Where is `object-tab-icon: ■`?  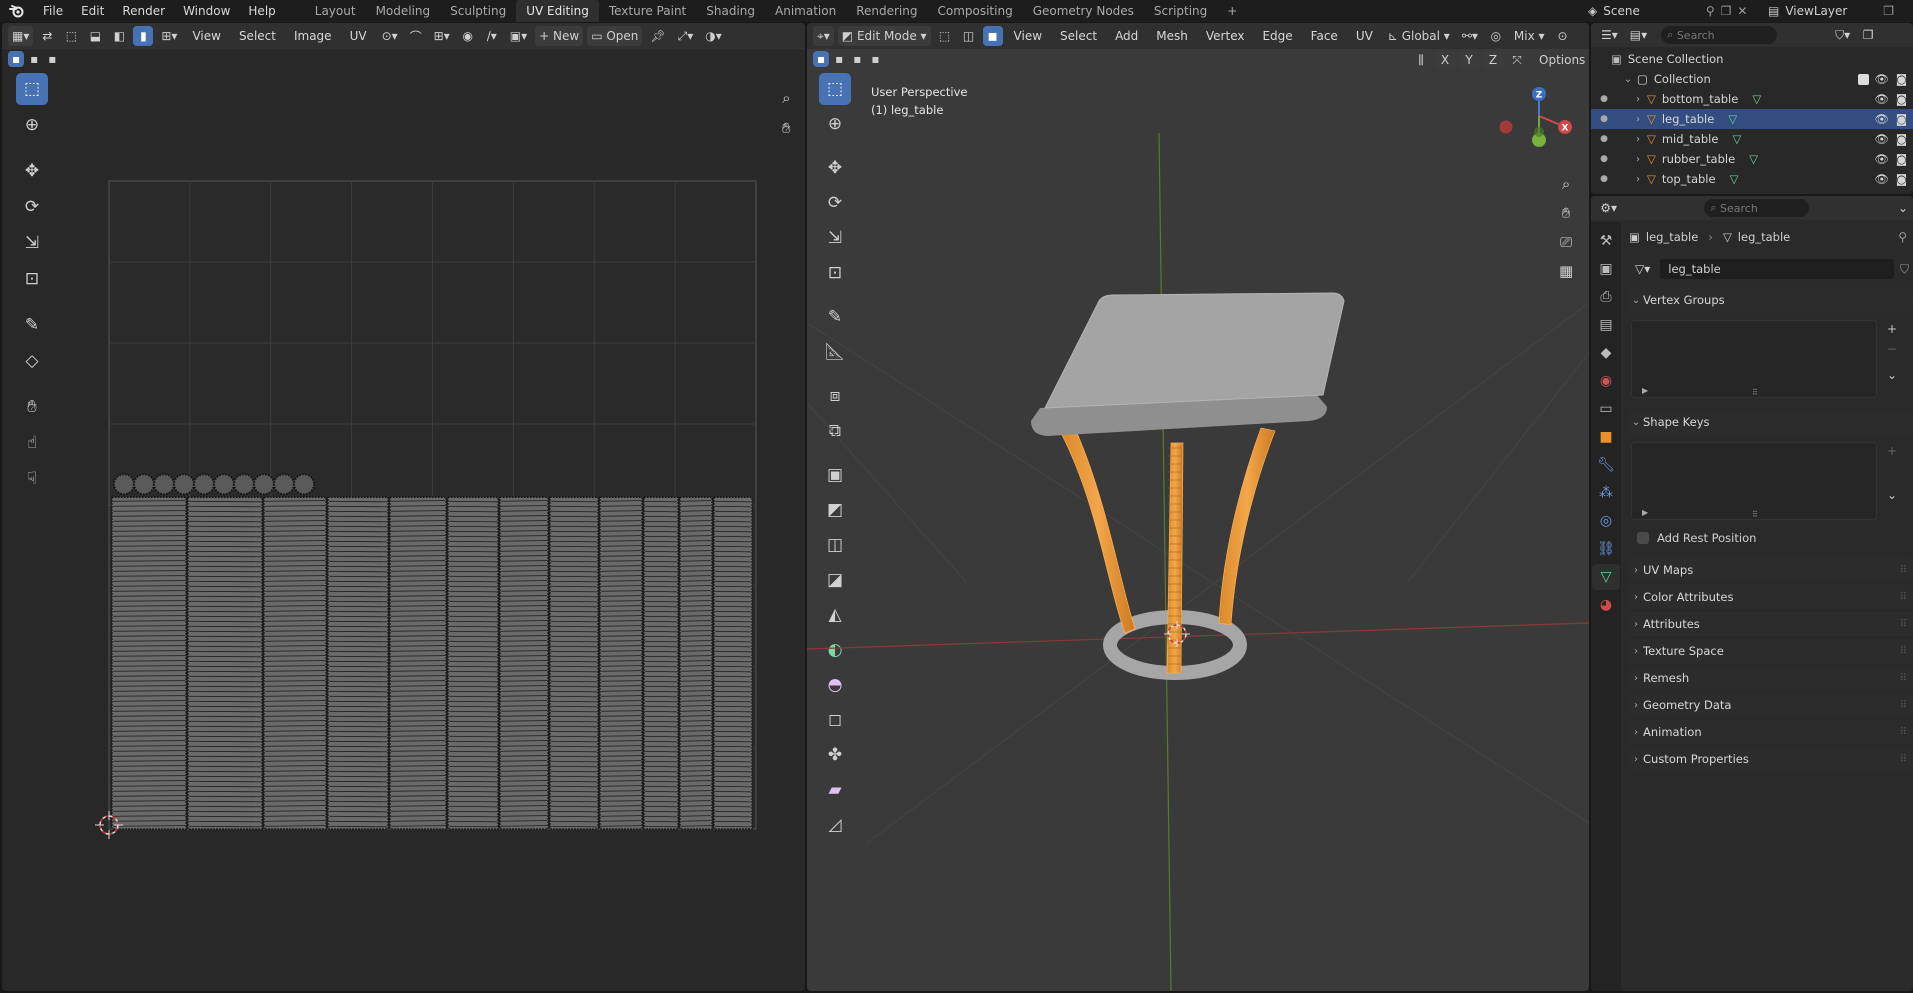
object-tab-icon: ■ is located at coordinates (1606, 437).